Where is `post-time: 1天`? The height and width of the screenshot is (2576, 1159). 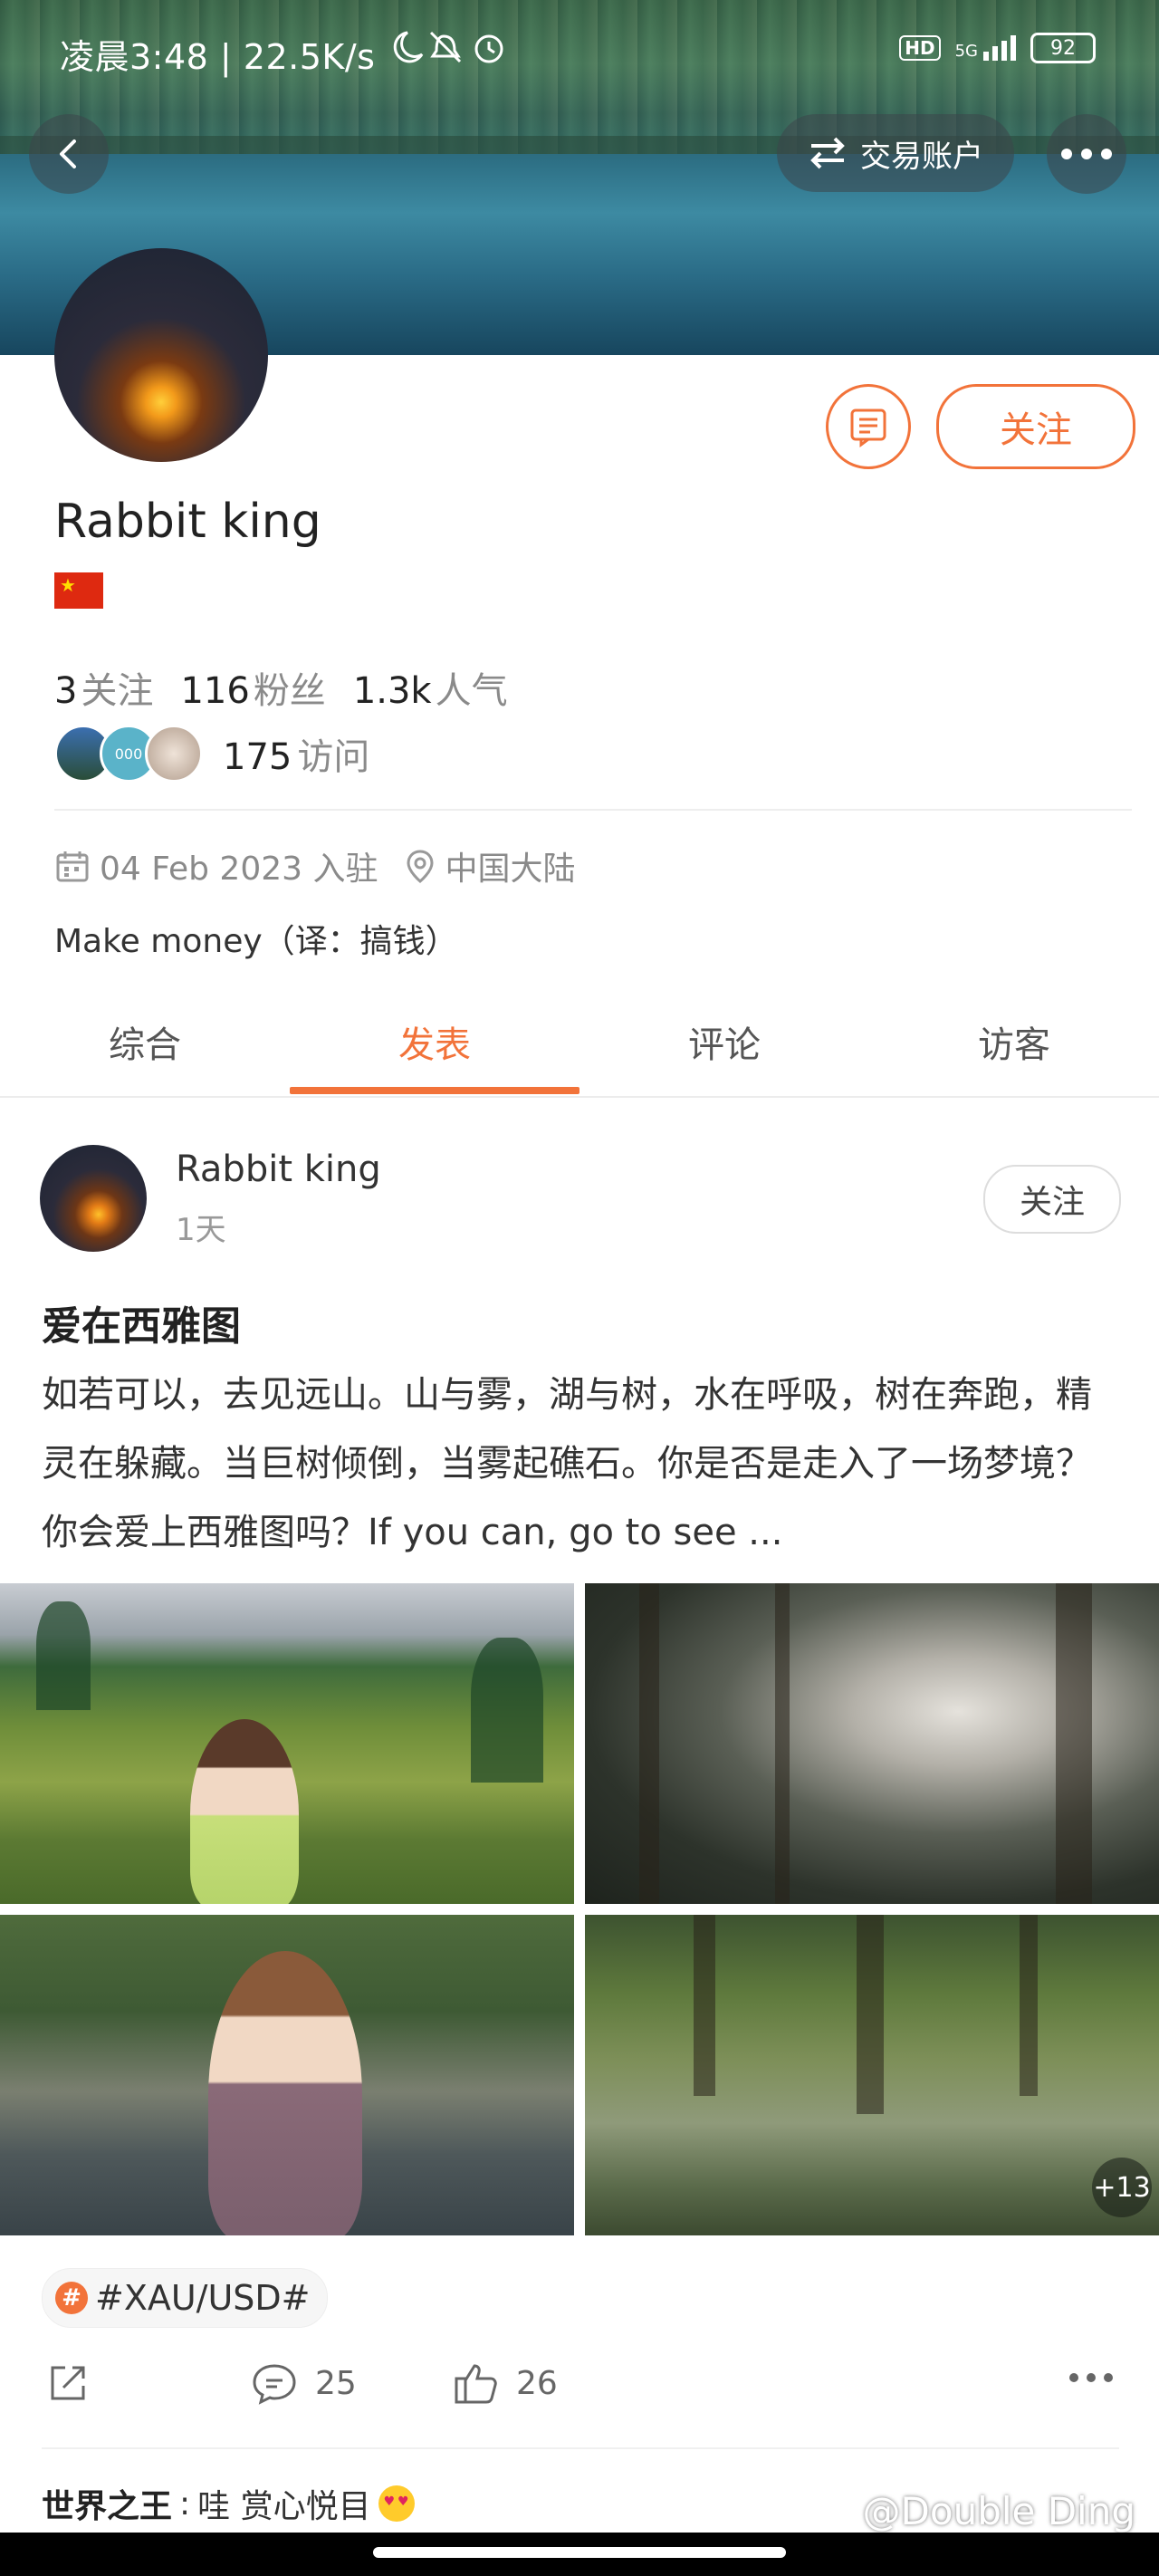 post-time: 1天 is located at coordinates (201, 1230).